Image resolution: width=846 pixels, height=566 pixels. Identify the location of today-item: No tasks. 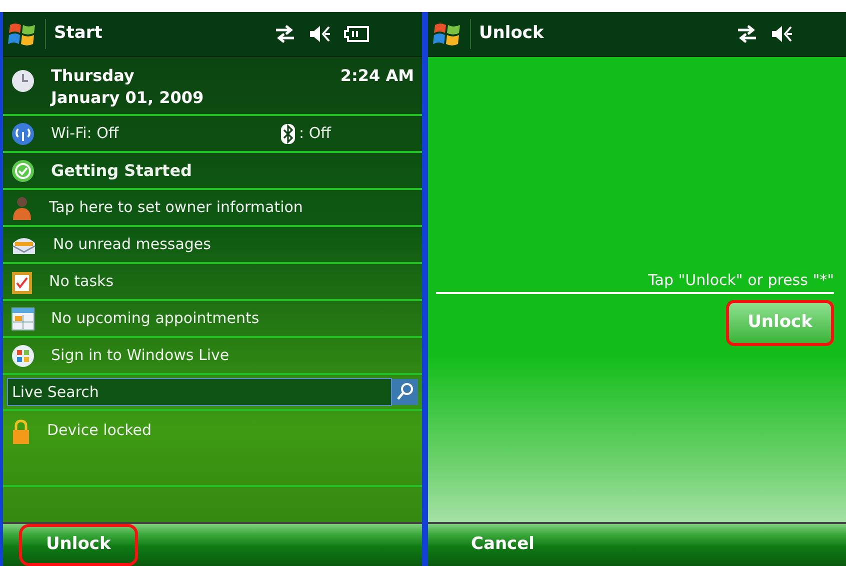
(212, 282).